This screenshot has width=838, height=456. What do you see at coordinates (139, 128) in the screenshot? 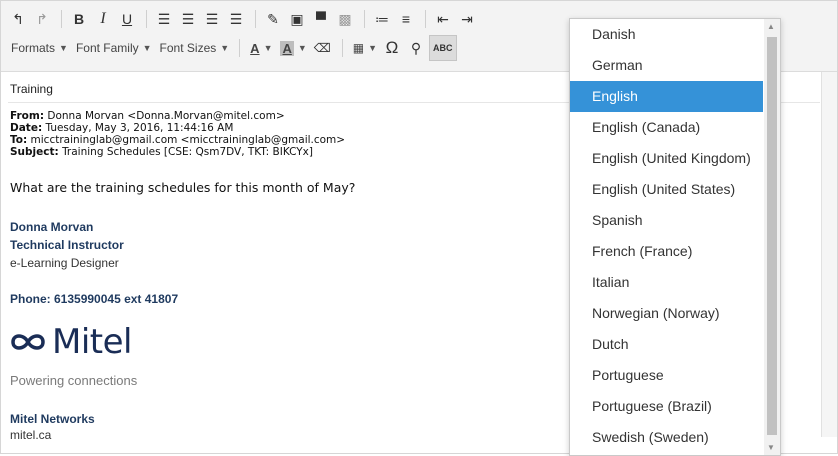
I see `date-value: Tuesday, May 3, 2016, 11:44:16 AM` at bounding box center [139, 128].